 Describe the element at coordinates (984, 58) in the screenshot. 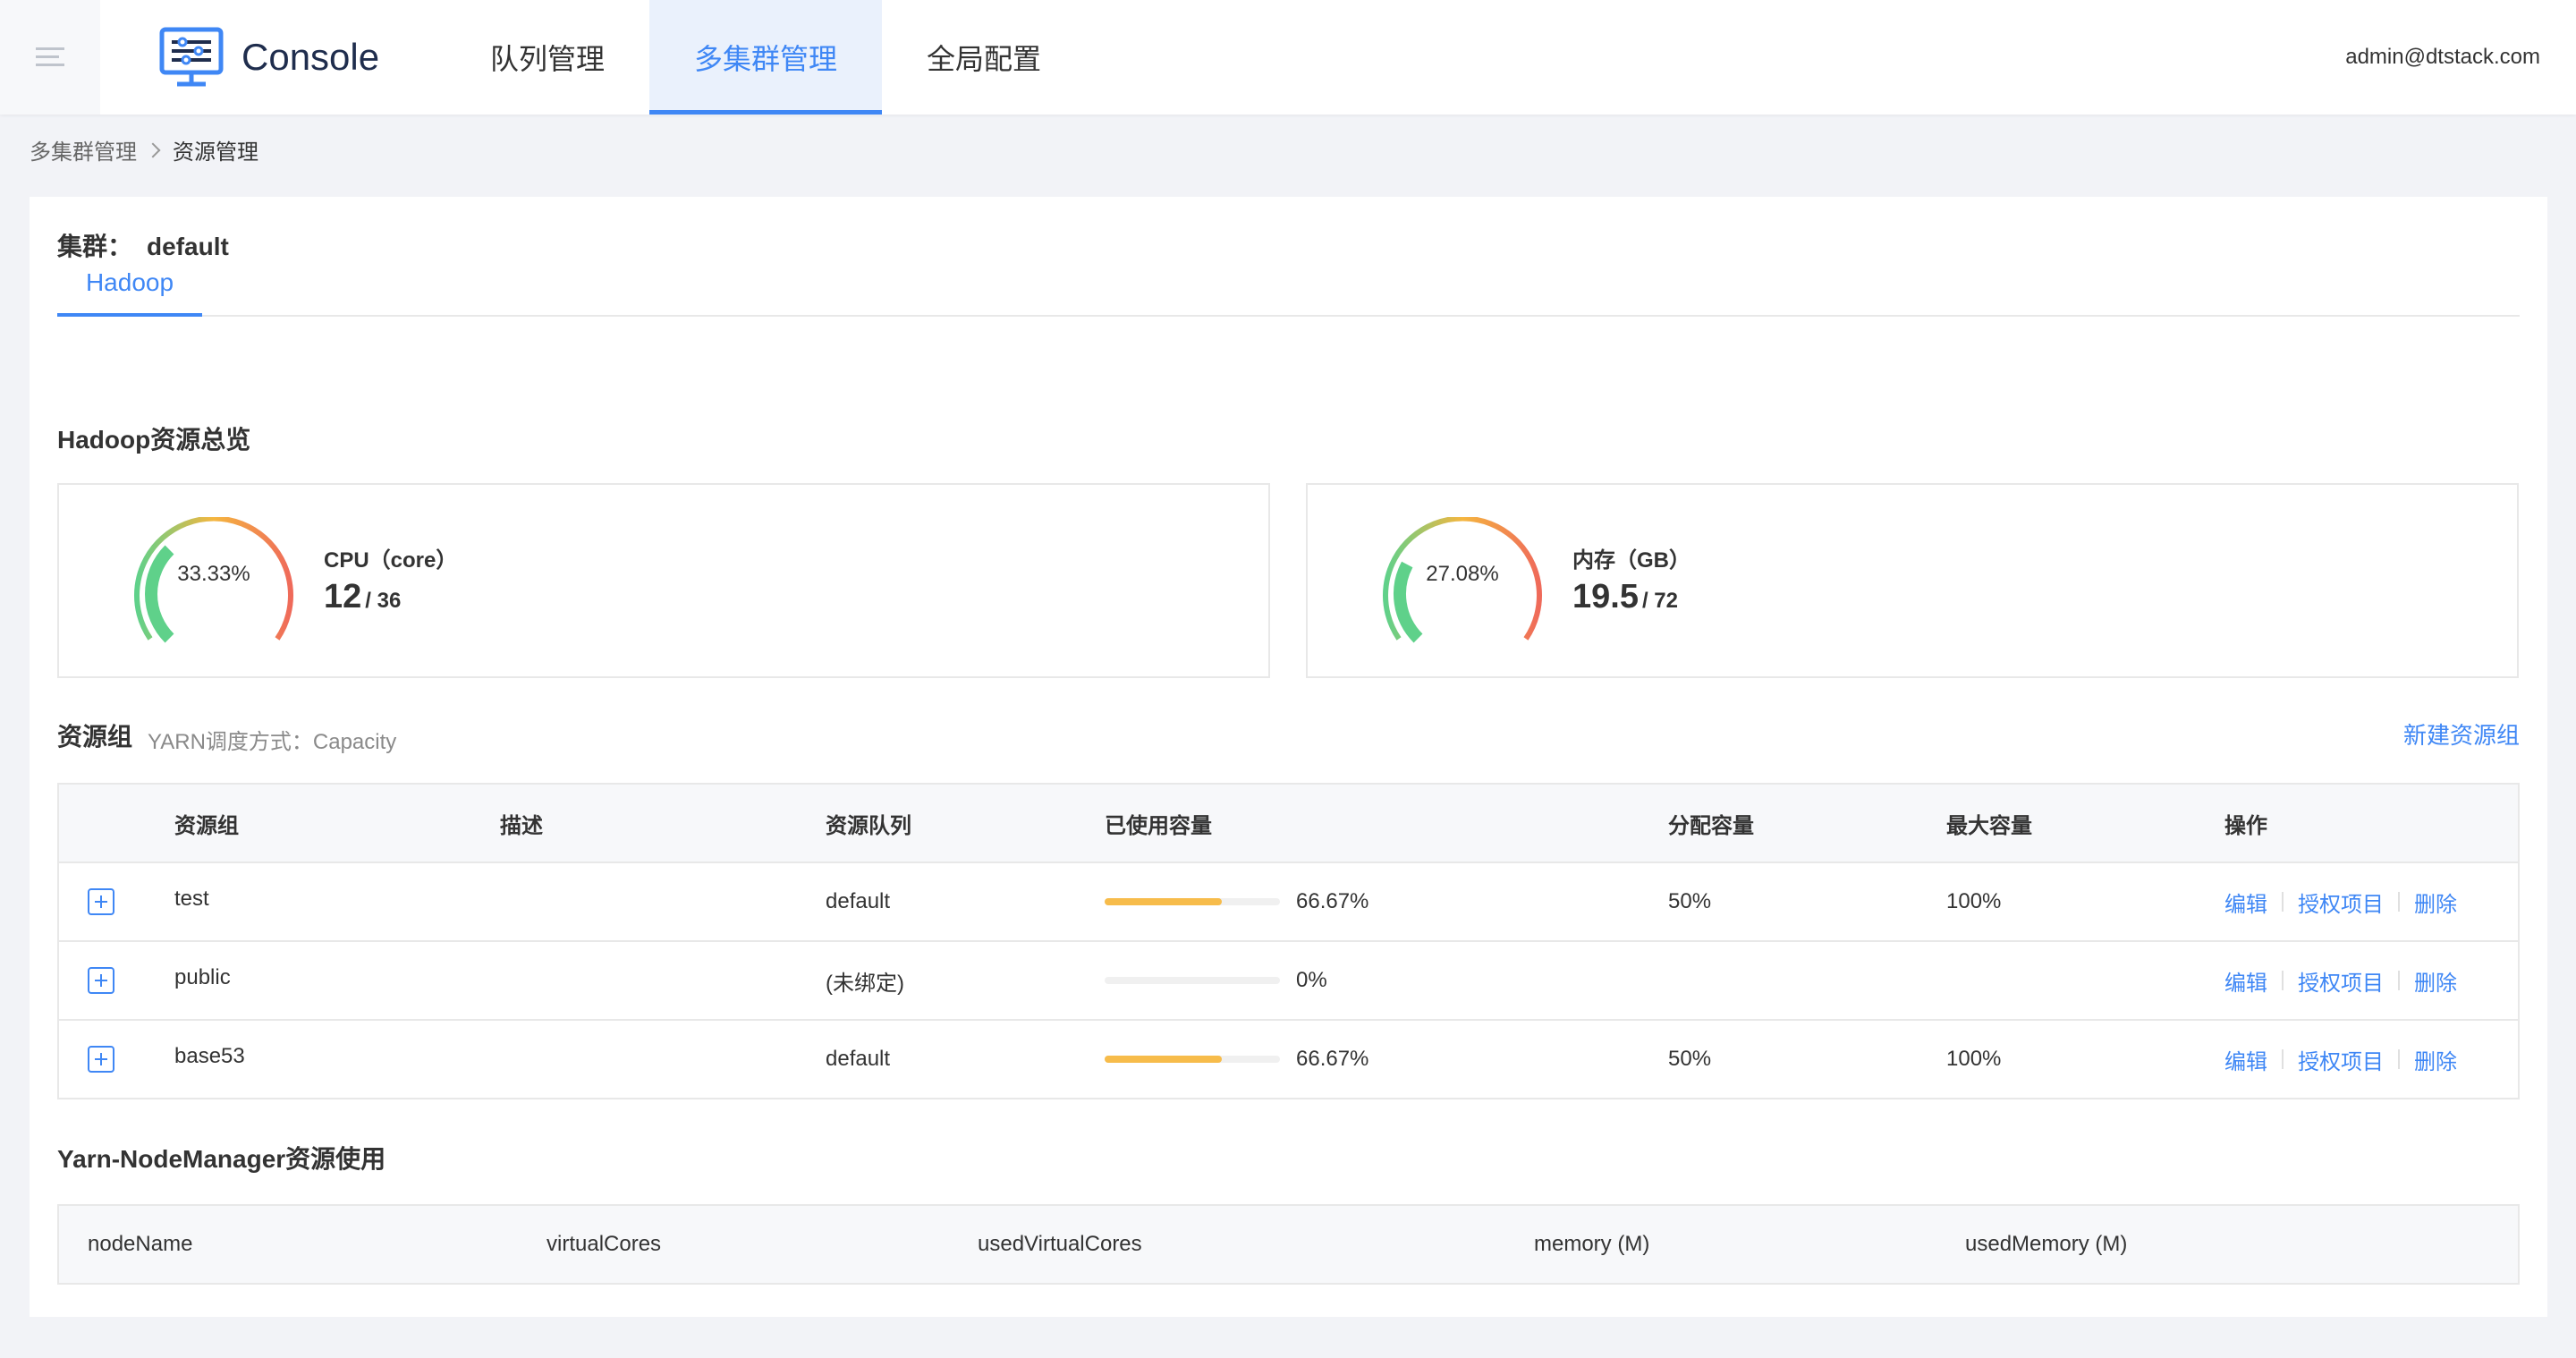

I see `nav-global-config: 全局配置` at that location.